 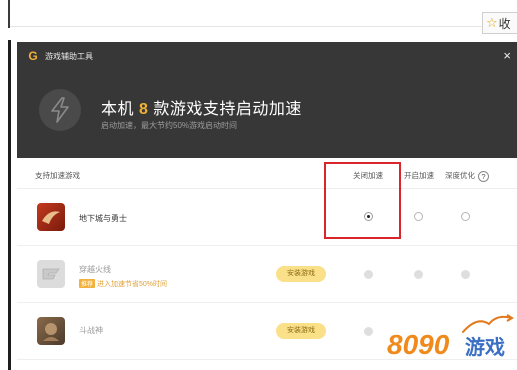 I want to click on bookmark-button: ☆ 收, so click(x=499, y=23).